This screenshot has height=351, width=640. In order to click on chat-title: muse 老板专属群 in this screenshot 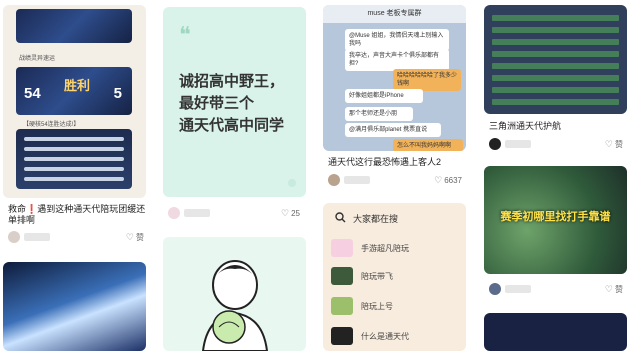, I will do `click(394, 14)`.